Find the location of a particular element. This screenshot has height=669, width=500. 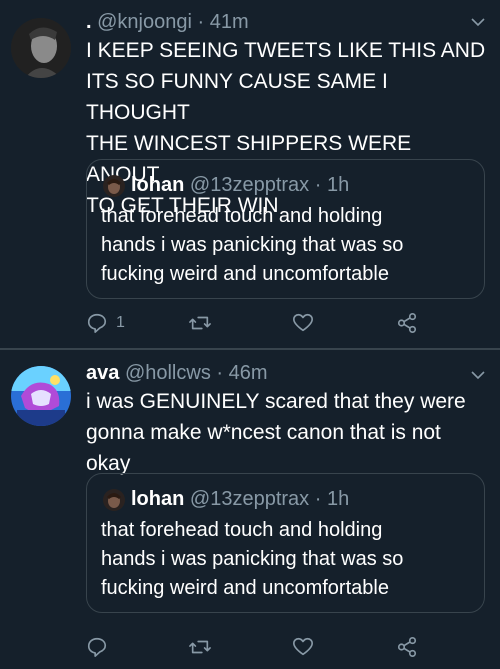

user-handle: @hollcws is located at coordinates (168, 373).